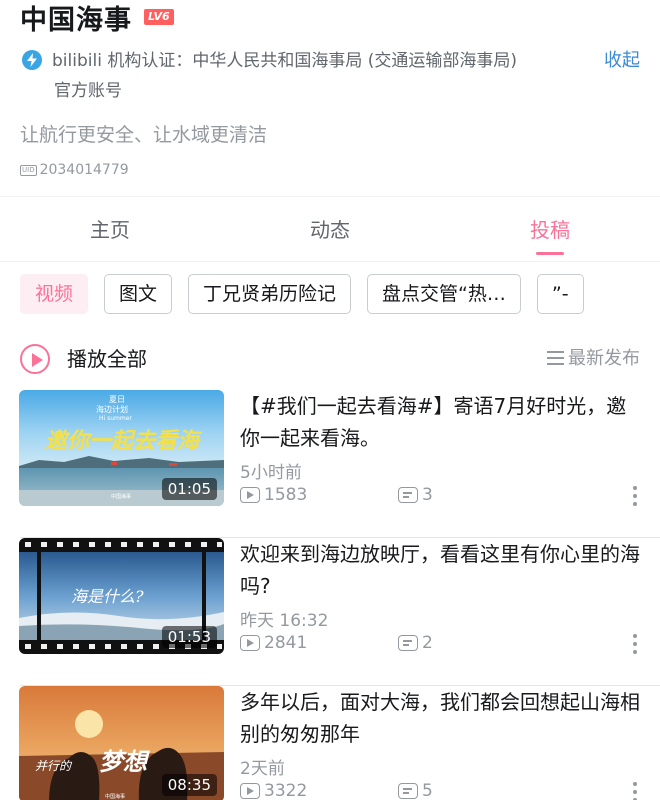 This screenshot has height=800, width=660. What do you see at coordinates (84, 170) in the screenshot?
I see `uid-value: 2034014779` at bounding box center [84, 170].